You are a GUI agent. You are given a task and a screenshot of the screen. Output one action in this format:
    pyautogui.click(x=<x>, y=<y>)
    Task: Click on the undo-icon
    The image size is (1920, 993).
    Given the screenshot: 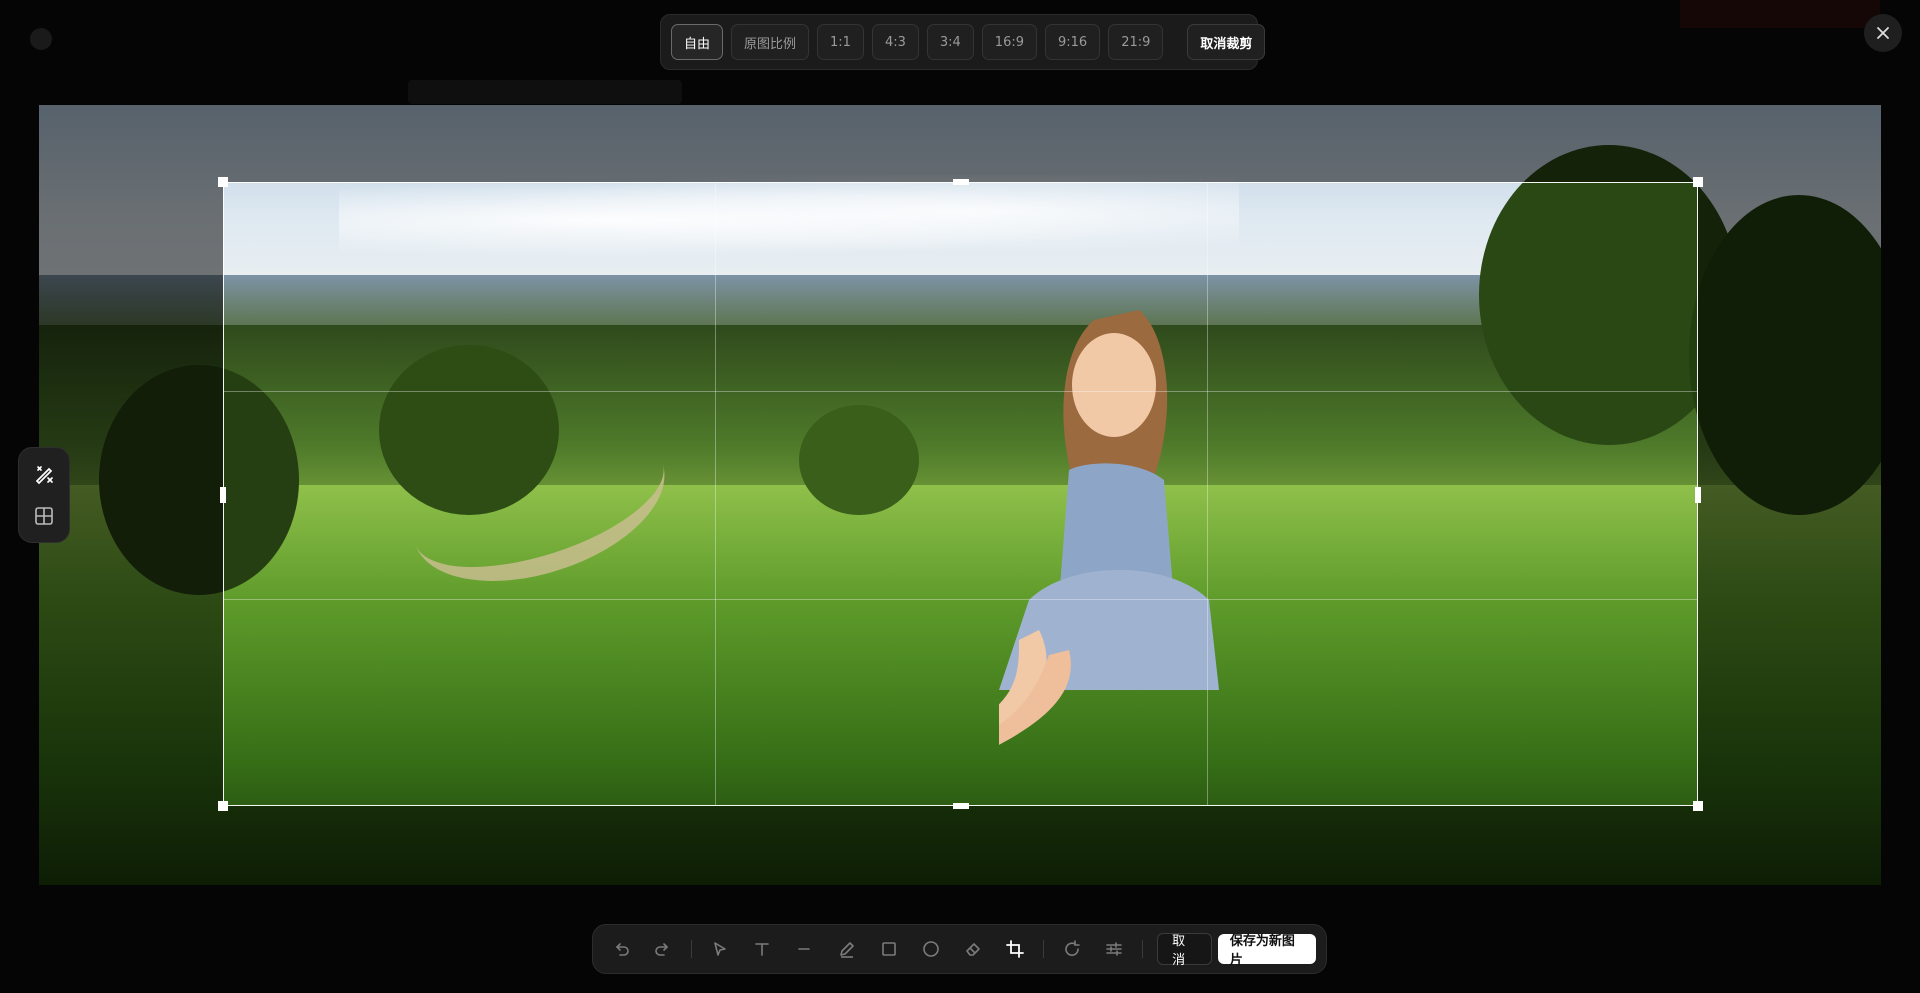 What is the action you would take?
    pyautogui.click(x=622, y=949)
    